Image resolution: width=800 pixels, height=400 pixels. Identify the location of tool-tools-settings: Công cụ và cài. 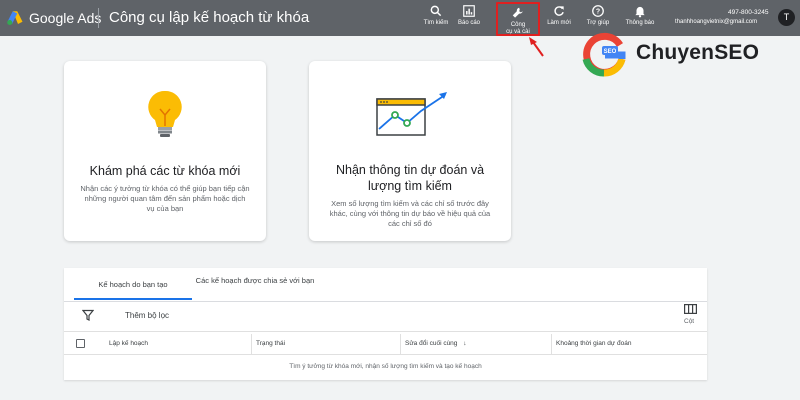
(518, 19).